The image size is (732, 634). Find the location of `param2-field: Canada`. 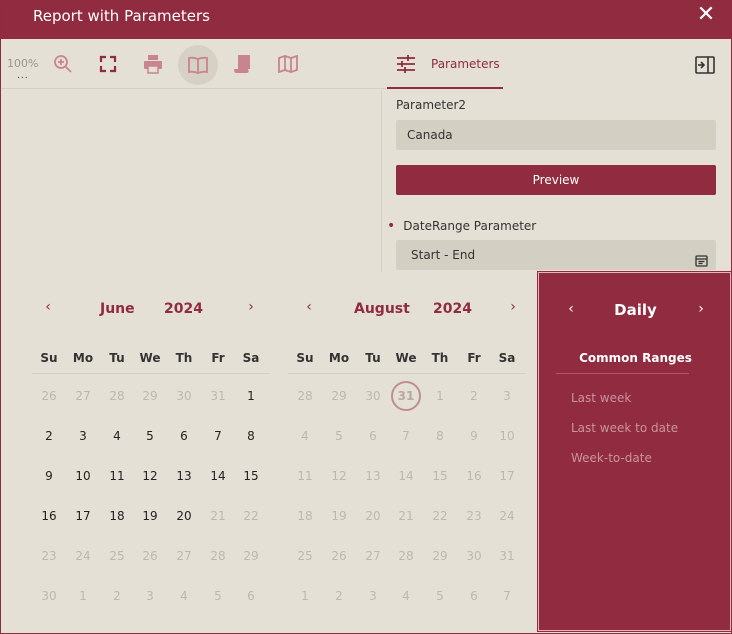

param2-field: Canada is located at coordinates (556, 135).